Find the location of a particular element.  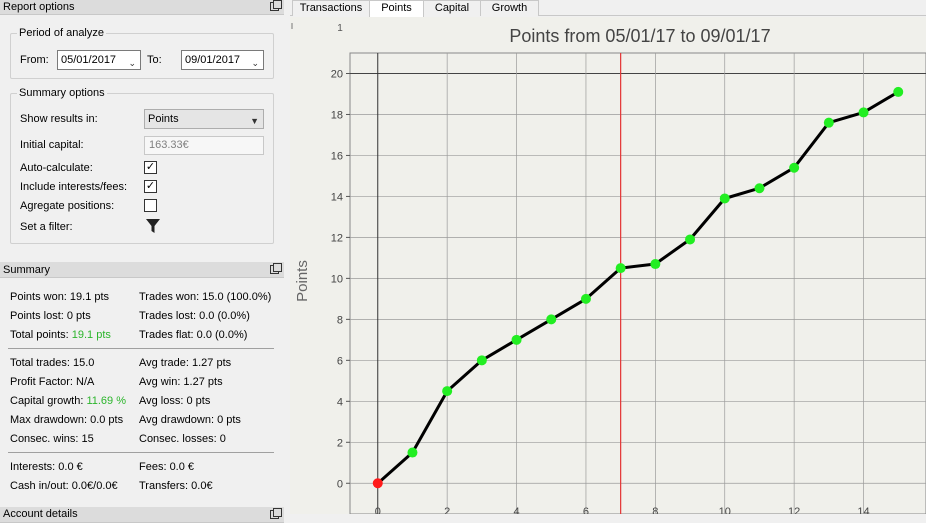

caret-down-icon: ▼ is located at coordinates (254, 121).